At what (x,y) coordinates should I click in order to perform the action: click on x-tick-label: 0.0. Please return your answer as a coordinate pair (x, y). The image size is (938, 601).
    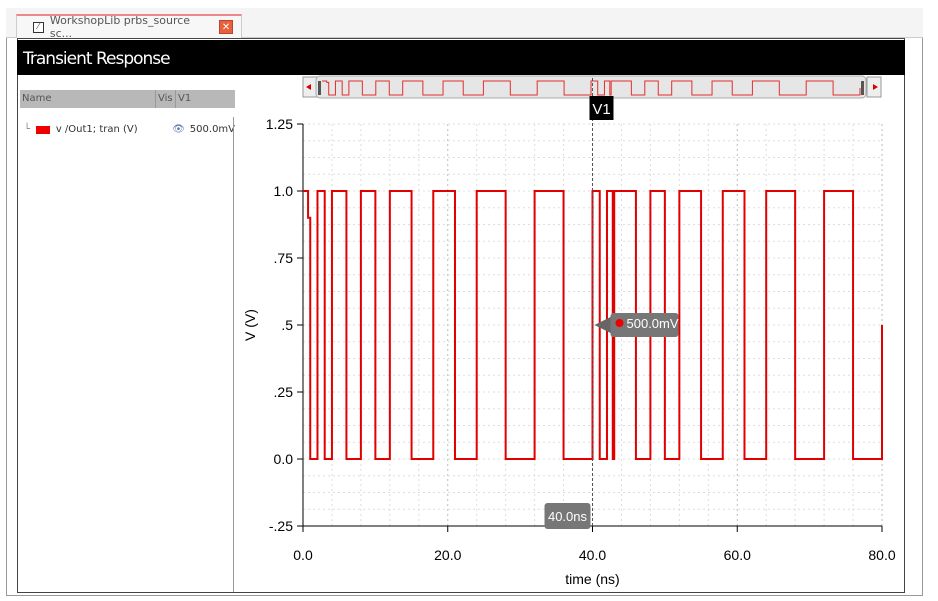
    Looking at the image, I should click on (303, 555).